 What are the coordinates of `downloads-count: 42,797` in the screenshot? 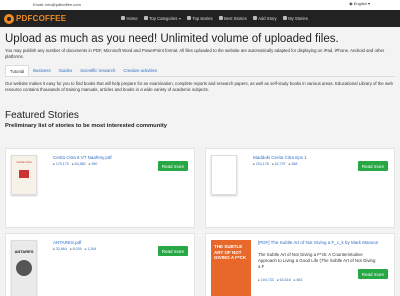 It's located at (279, 164).